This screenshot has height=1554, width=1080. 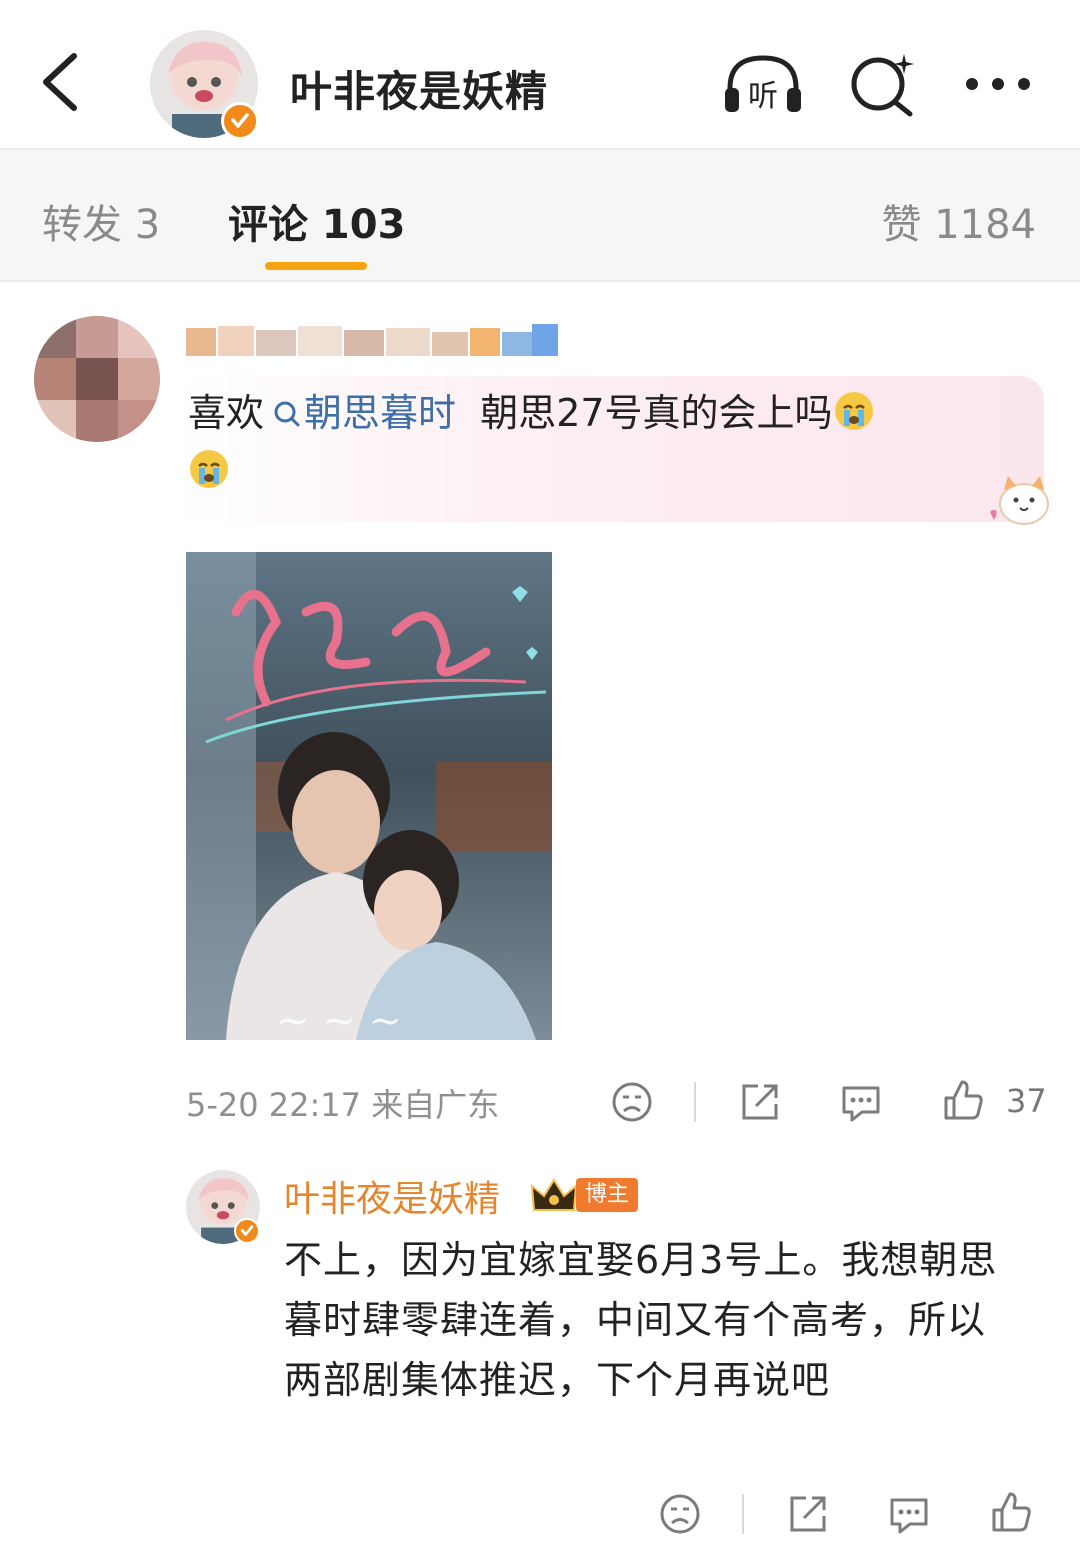 What do you see at coordinates (101, 221) in the screenshot?
I see `tab-repost: 转发 3` at bounding box center [101, 221].